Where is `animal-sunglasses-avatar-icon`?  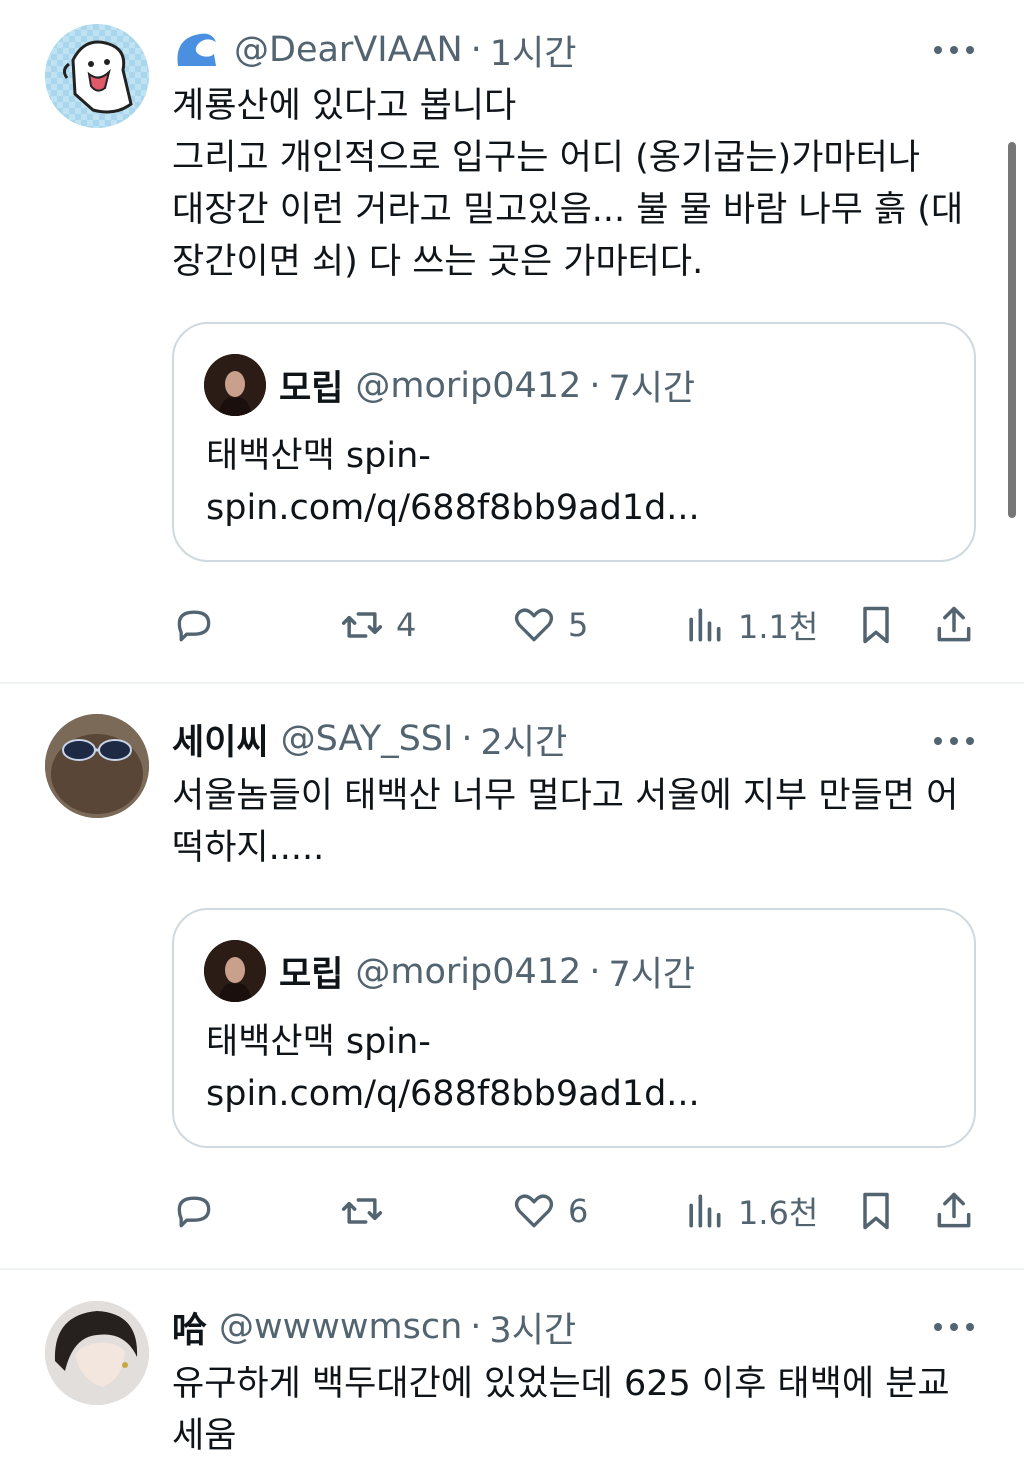 animal-sunglasses-avatar-icon is located at coordinates (97, 766).